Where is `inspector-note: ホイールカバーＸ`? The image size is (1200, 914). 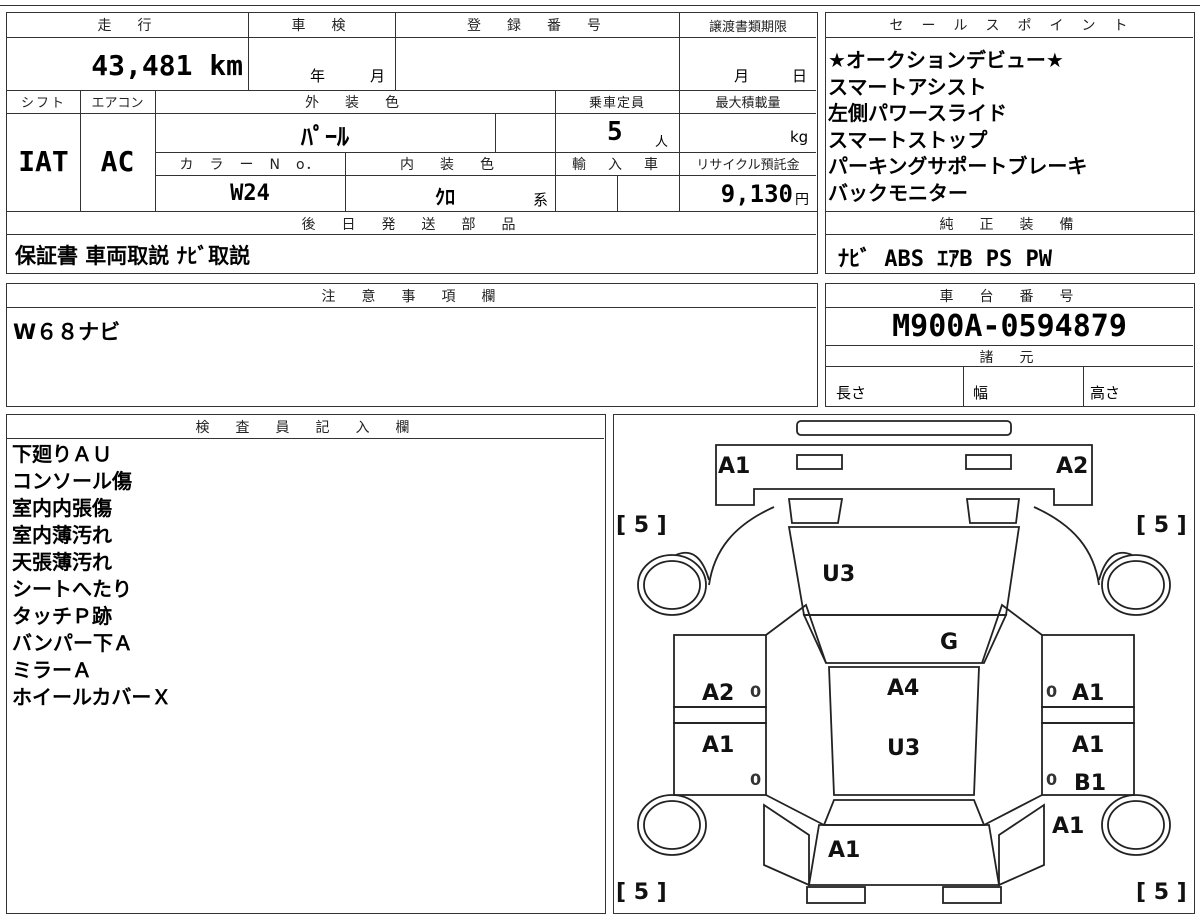 inspector-note: ホイールカバーＸ is located at coordinates (92, 697).